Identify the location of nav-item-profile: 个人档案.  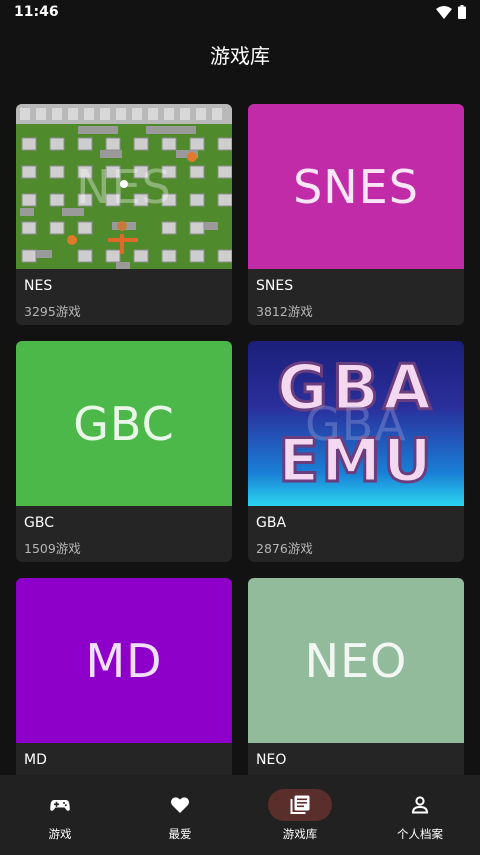
(420, 815).